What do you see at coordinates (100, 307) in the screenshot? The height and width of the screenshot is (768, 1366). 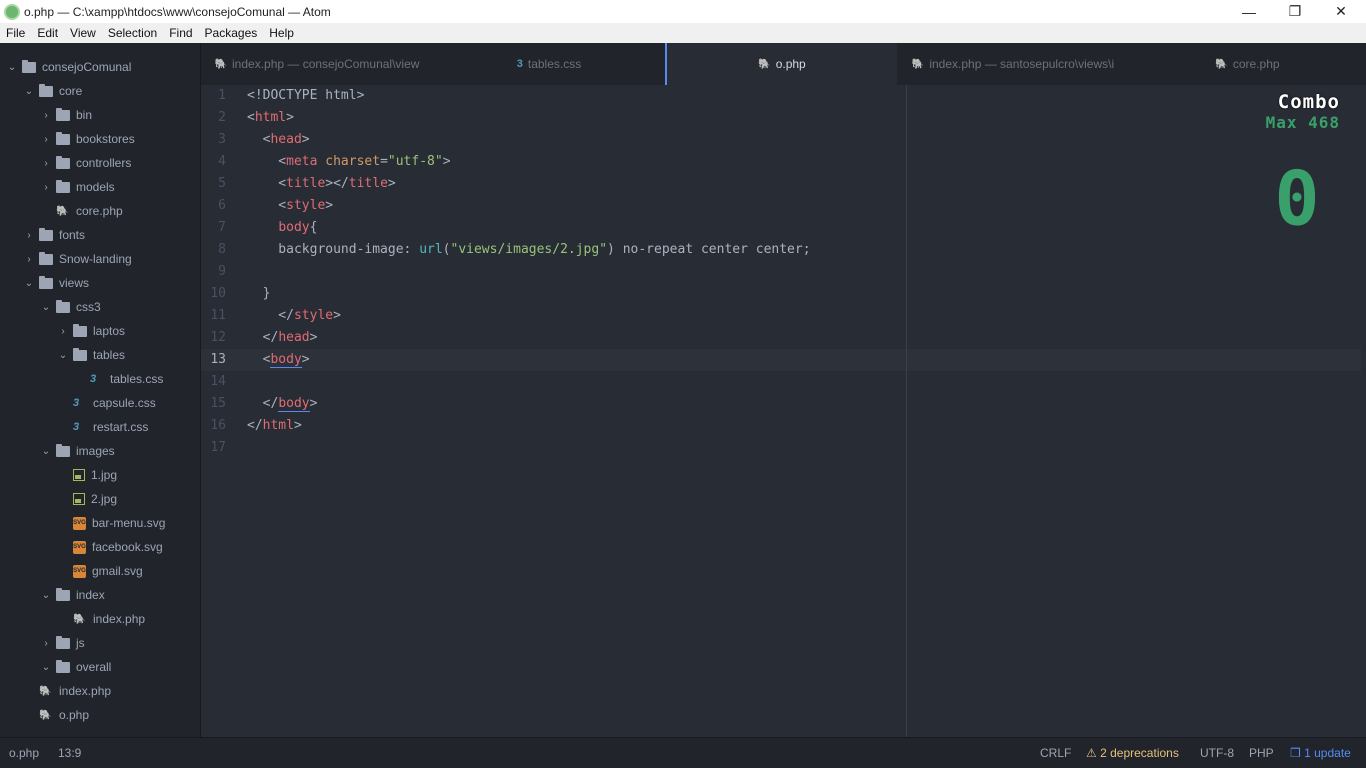 I see `tree-folder-css3: ⌄ css3` at bounding box center [100, 307].